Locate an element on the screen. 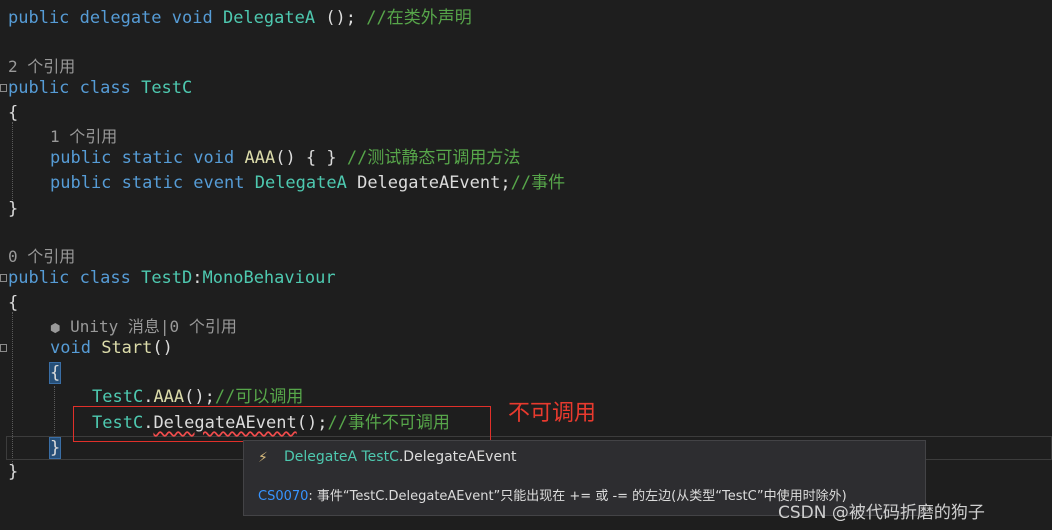  matched-brace: { is located at coordinates (55, 373).